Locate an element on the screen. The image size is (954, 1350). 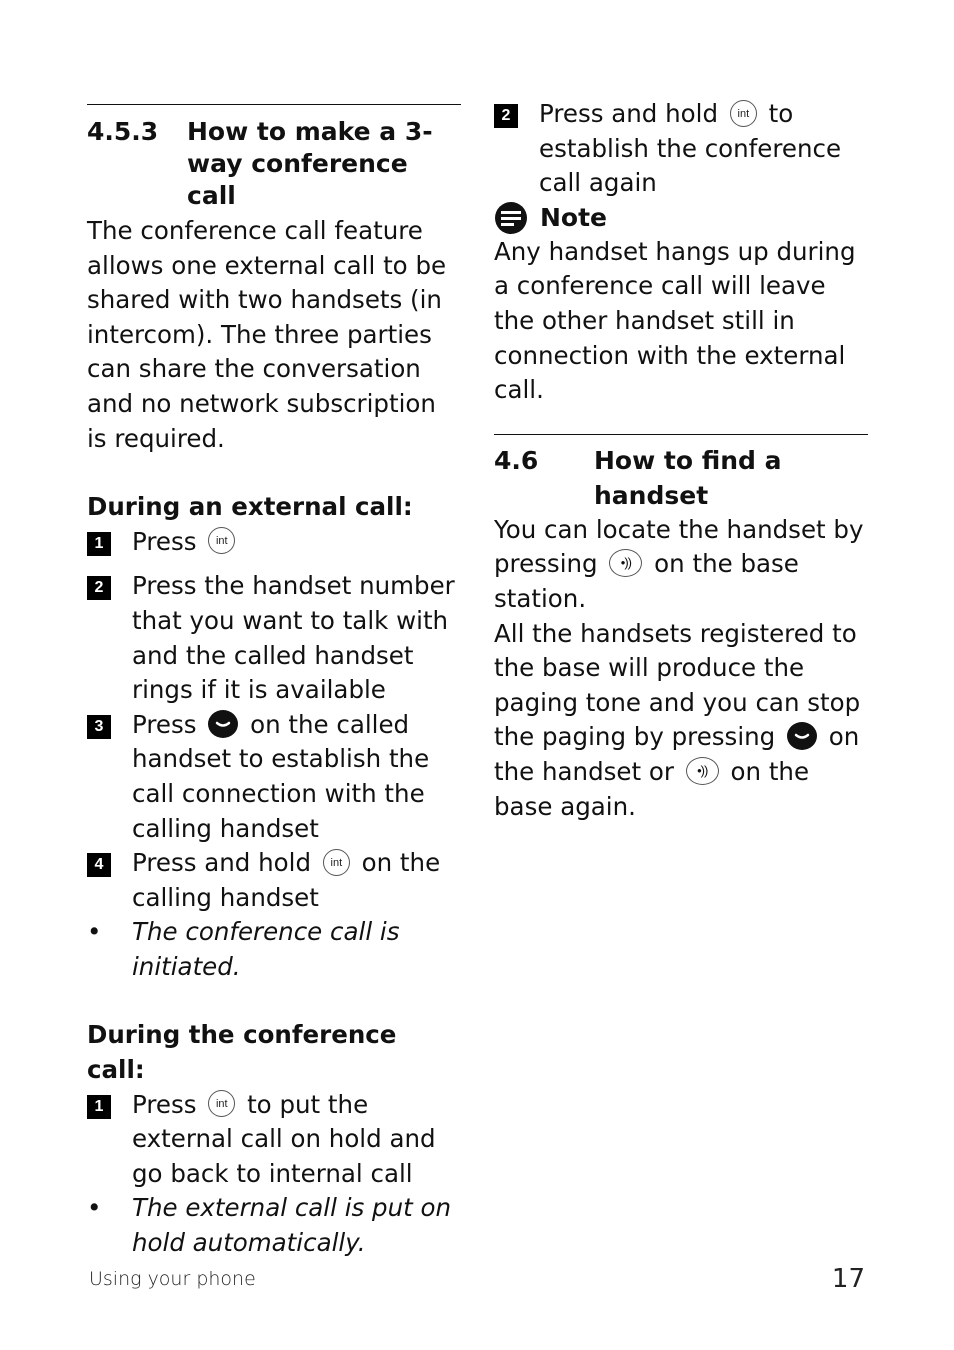
section-heading-4-6: 4.6 How to find a handset is located at coordinates (681, 478).